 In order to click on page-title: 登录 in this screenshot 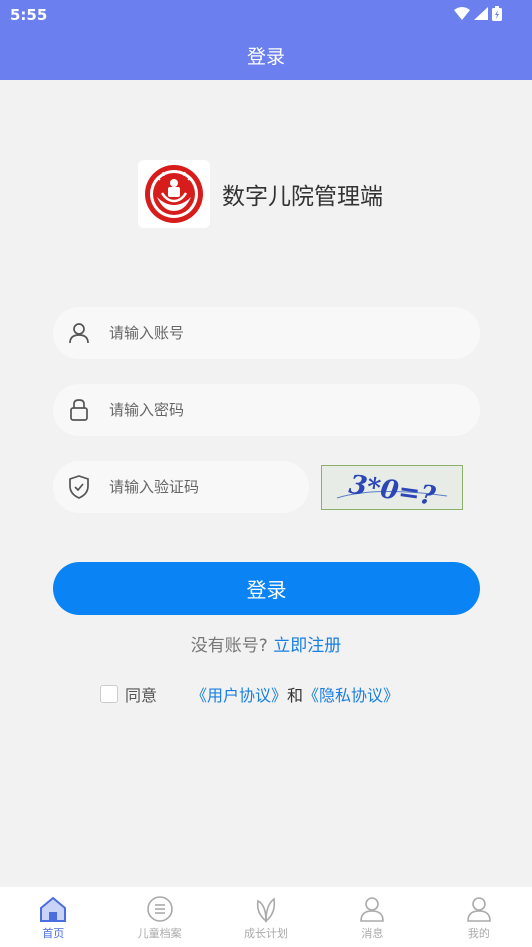, I will do `click(265, 57)`.